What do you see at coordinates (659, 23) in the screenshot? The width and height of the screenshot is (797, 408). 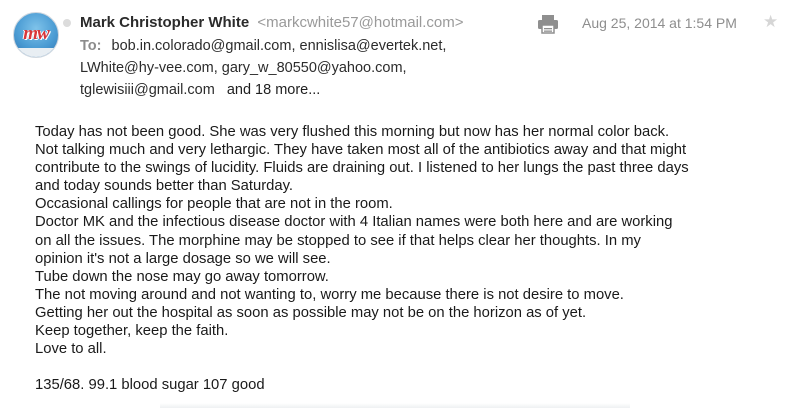 I see `message-date: Aug 25, 2014 at 1:54 PM` at bounding box center [659, 23].